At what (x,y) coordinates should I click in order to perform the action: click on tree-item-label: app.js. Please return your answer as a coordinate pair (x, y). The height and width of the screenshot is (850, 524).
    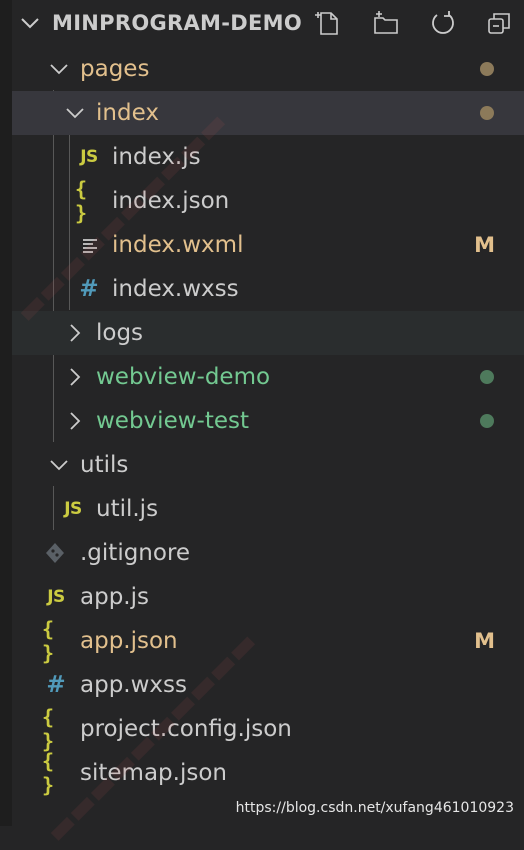
    Looking at the image, I should click on (114, 597).